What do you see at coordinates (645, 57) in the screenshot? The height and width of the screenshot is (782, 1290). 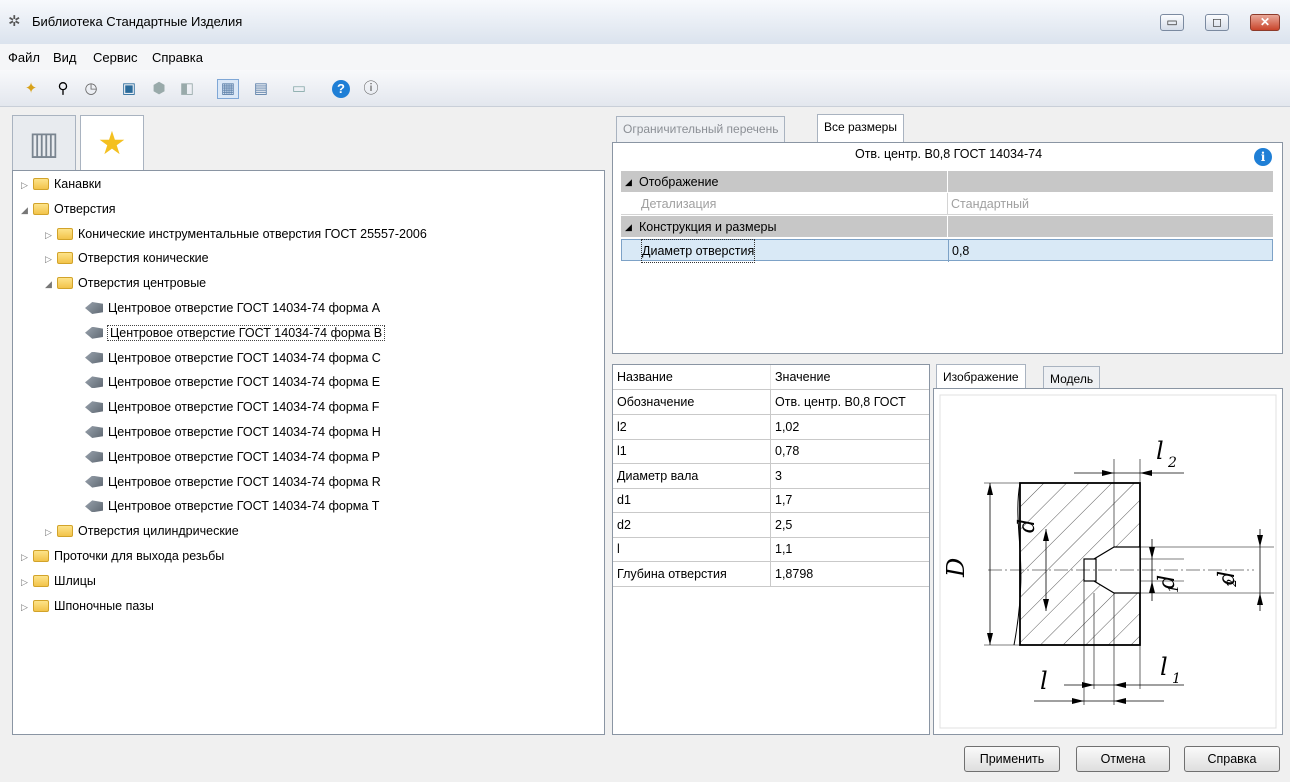 I see `menu-bar: Файл Вид Сервис Справка` at bounding box center [645, 57].